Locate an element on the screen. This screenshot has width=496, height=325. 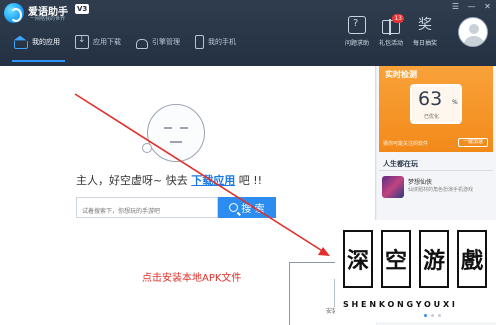
watermark-char: 戲 is located at coordinates (471, 261).